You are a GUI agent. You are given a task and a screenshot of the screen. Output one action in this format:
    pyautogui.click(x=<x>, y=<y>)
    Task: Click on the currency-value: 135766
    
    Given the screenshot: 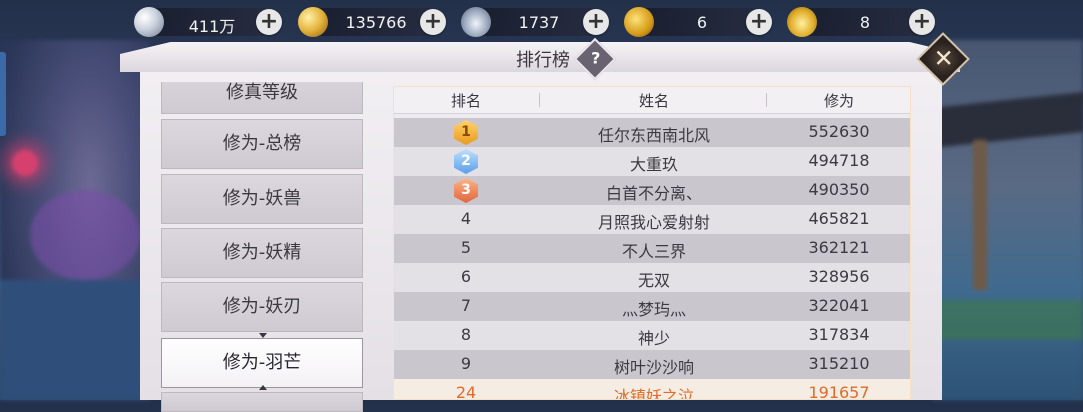 What is the action you would take?
    pyautogui.click(x=376, y=22)
    